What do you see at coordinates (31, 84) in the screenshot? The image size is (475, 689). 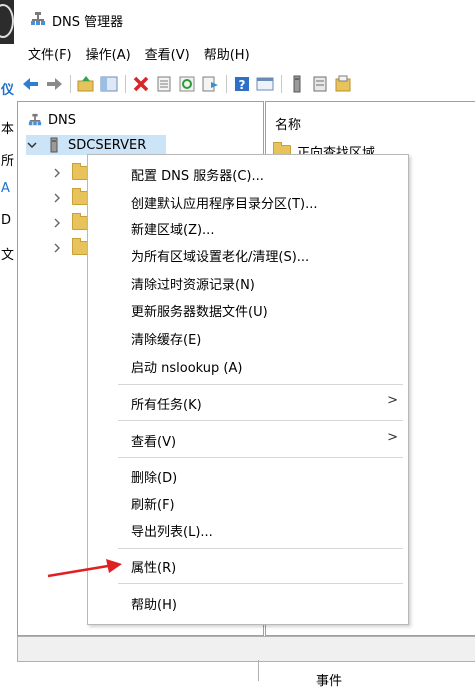 I see `back-arrow-icon` at bounding box center [31, 84].